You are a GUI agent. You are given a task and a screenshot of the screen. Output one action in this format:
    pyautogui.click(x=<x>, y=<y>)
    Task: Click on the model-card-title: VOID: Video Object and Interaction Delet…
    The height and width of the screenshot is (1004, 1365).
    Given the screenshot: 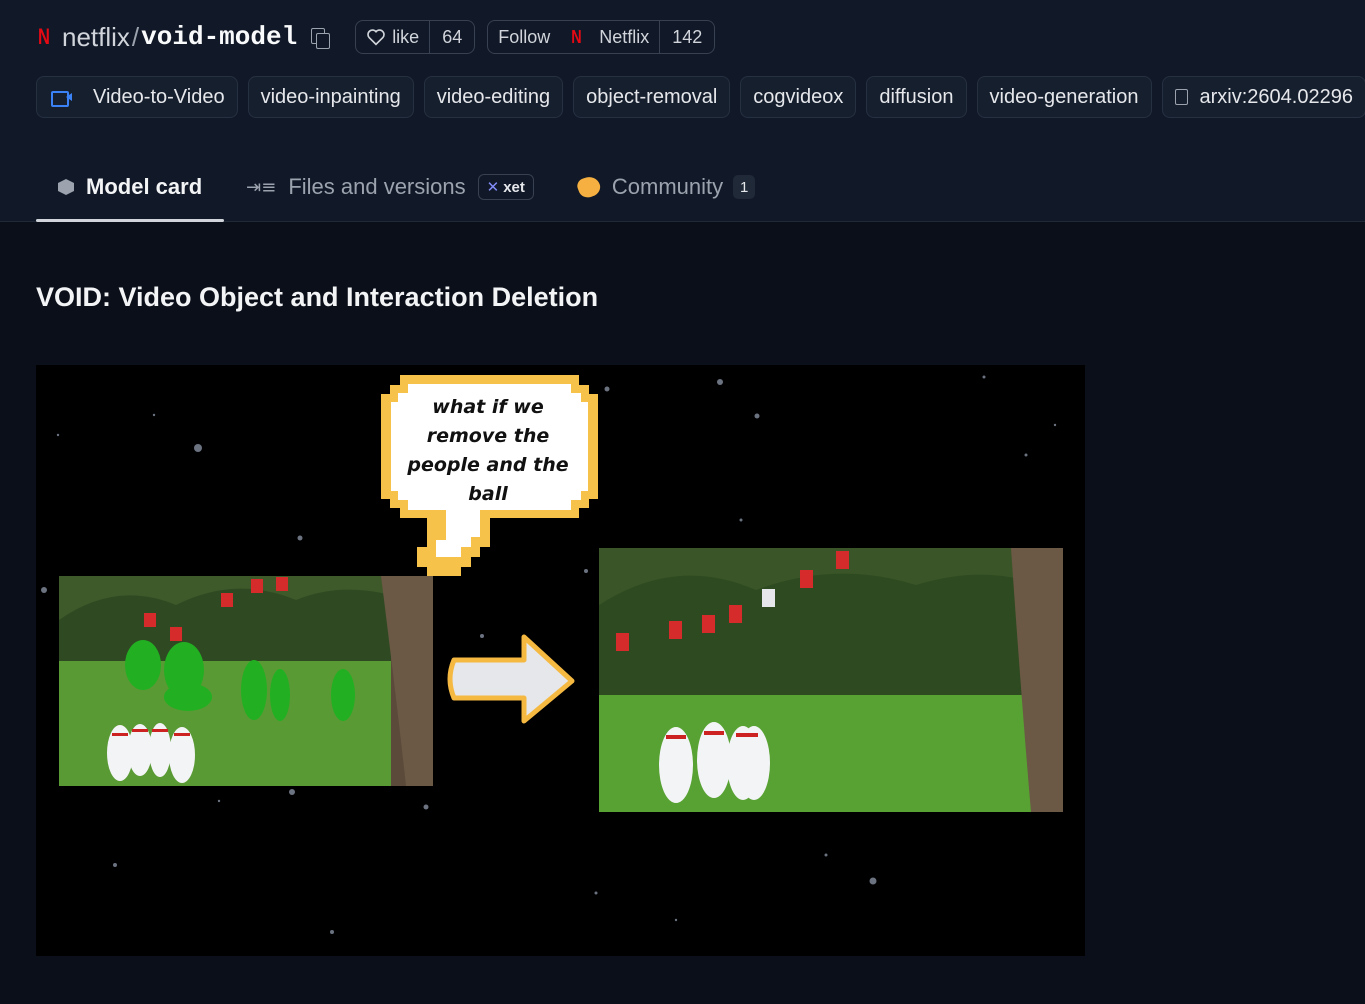 What is the action you would take?
    pyautogui.click(x=317, y=297)
    